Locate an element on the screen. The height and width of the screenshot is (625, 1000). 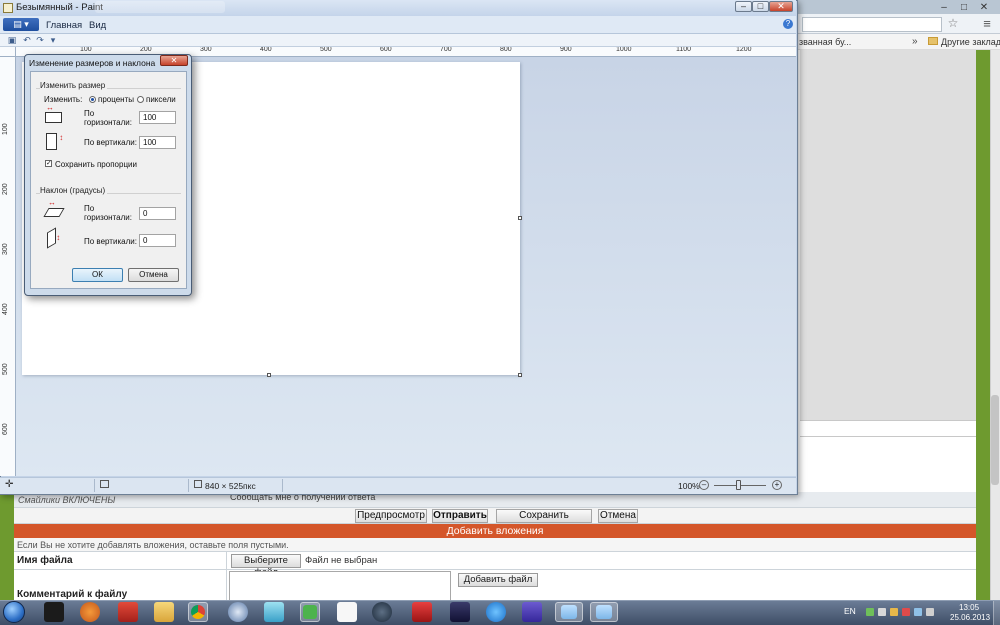
other-bookmarks: Другие закладки is located at coordinates (970, 42).